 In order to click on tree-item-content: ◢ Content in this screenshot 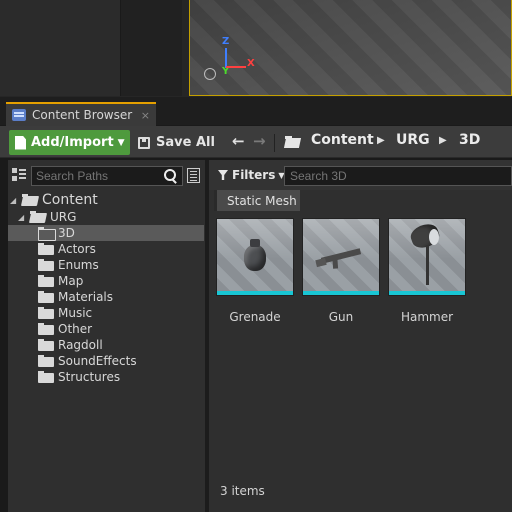, I will do `click(54, 200)`.